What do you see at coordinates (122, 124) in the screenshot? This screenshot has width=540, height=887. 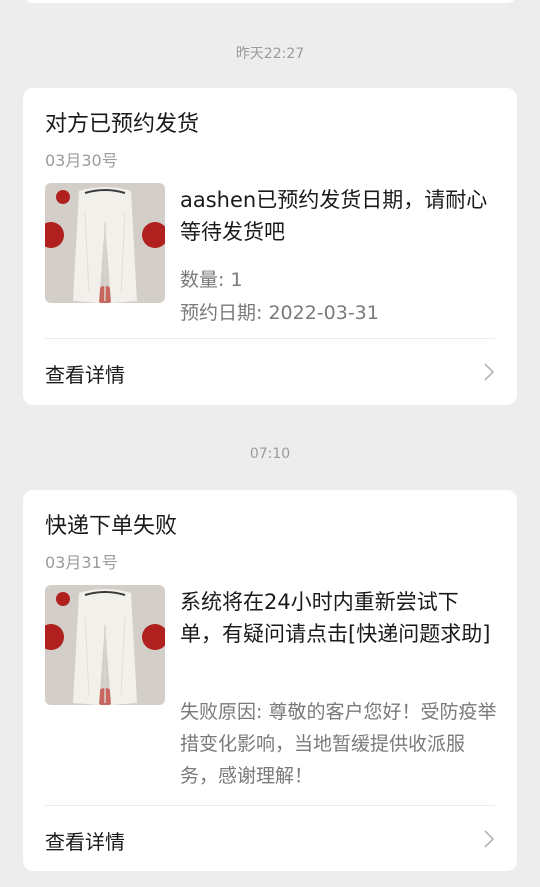 I see `card-title: 对方已预约发货` at bounding box center [122, 124].